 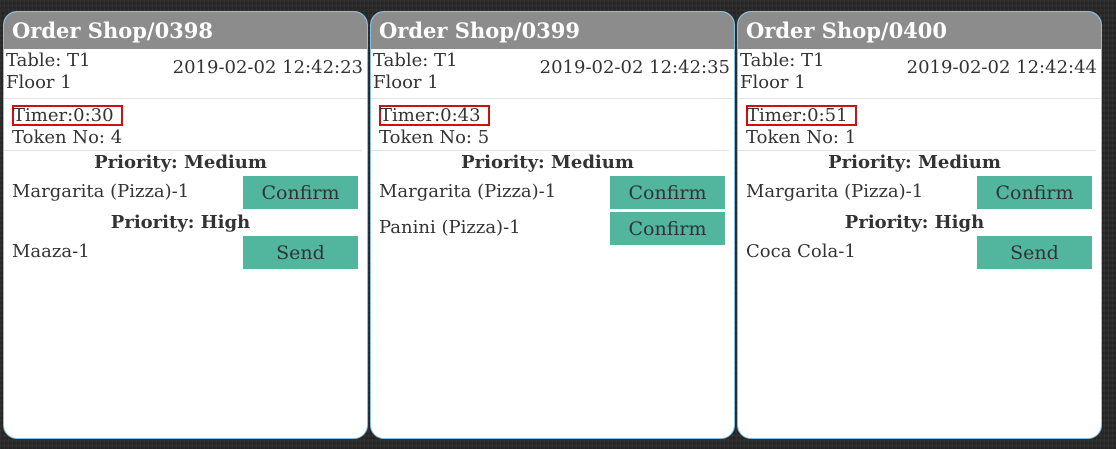 I want to click on order-meta: Table: T1 Floor 1 2019-02-02 12:42:23, so click(x=185, y=74).